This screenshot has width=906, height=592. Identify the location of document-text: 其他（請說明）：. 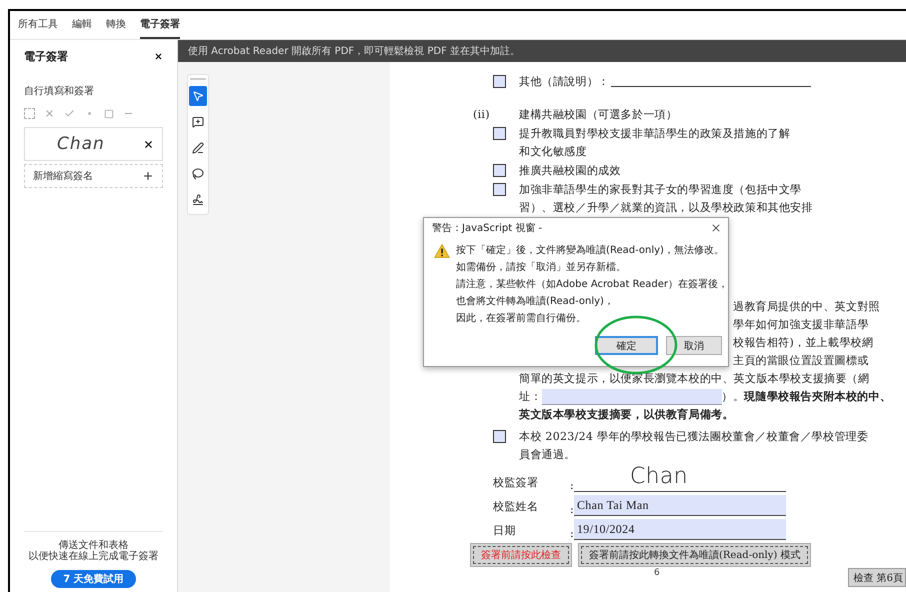
(564, 82).